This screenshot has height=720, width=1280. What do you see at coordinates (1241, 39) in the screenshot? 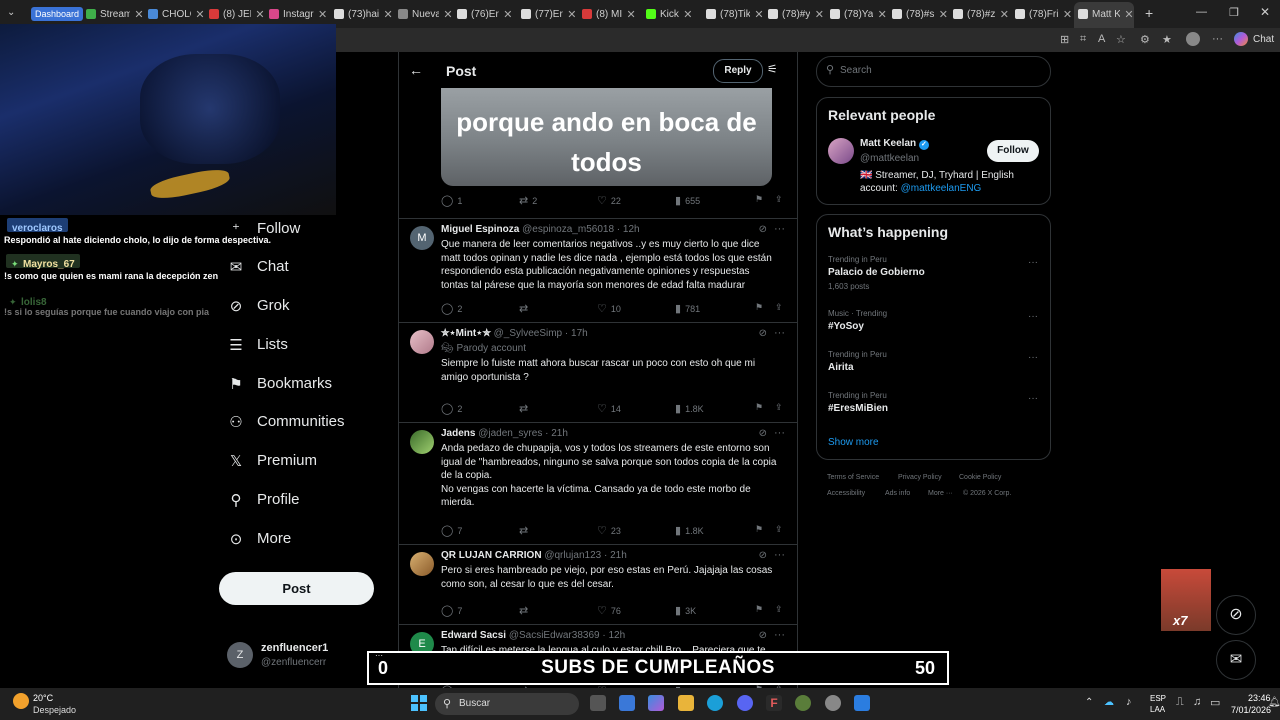
I see `copilot-icon` at bounding box center [1241, 39].